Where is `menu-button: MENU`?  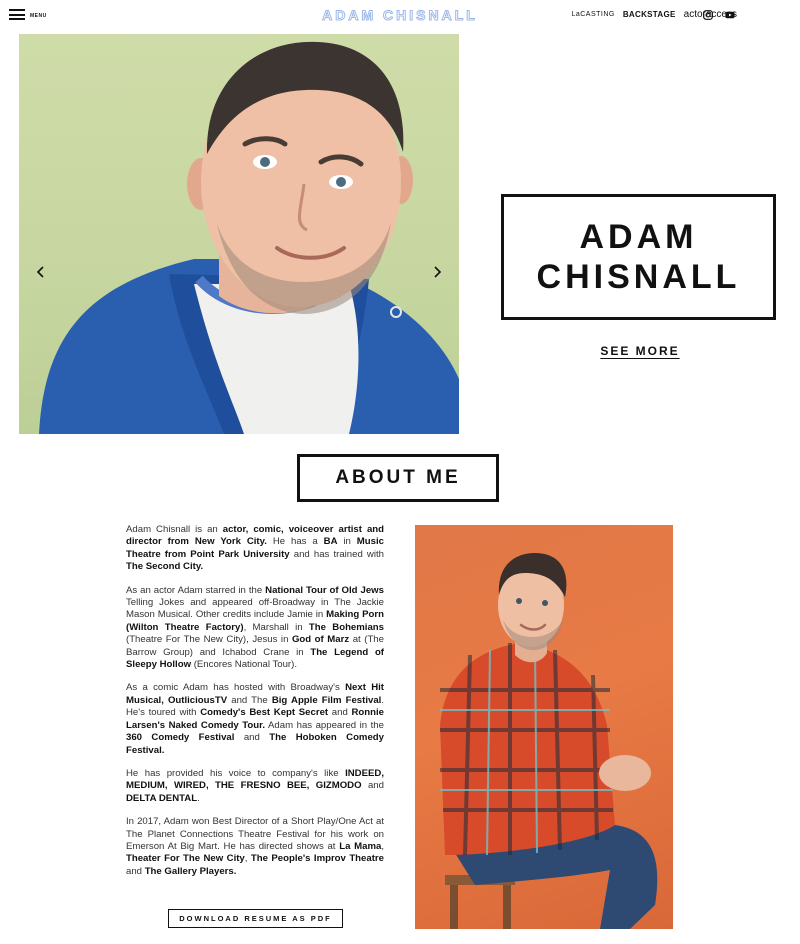
menu-button: MENU is located at coordinates (28, 14).